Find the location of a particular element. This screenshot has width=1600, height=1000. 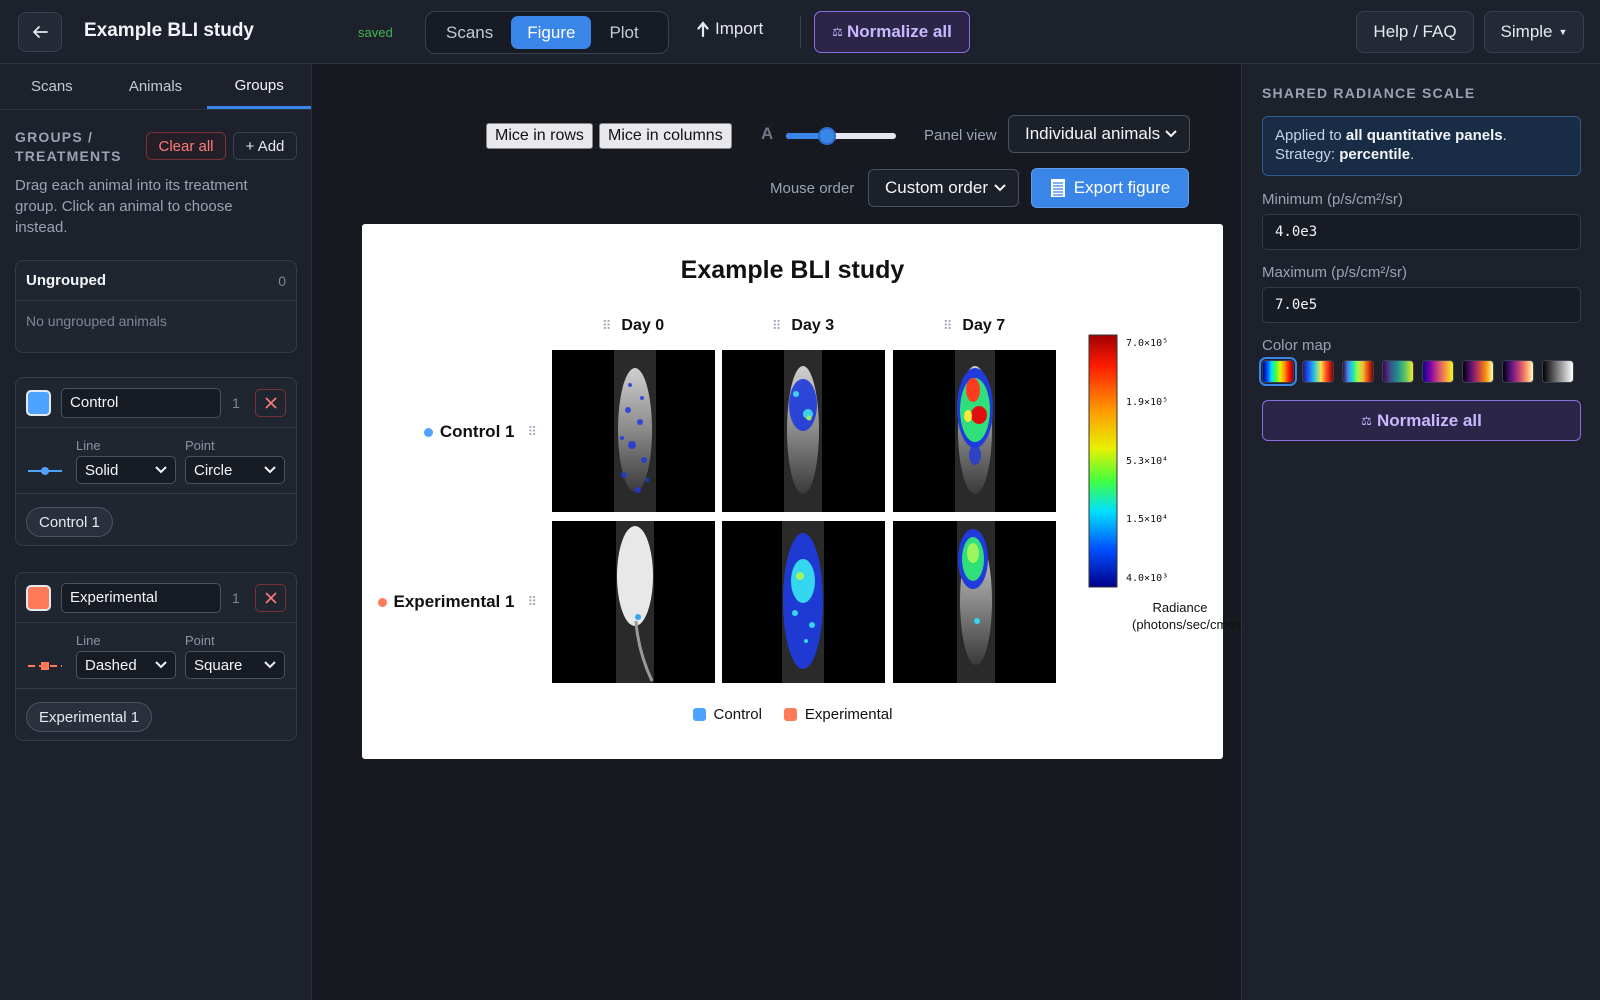

help-faq-button: Help / FAQ is located at coordinates (1415, 32).